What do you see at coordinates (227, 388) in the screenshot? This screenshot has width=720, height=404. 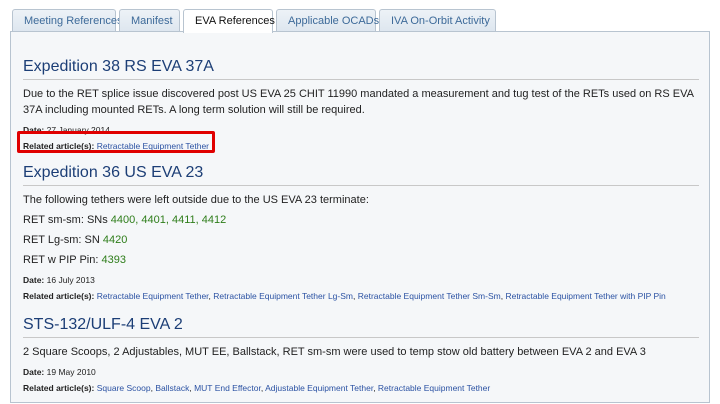 I see `related-link: MUT End Effector` at bounding box center [227, 388].